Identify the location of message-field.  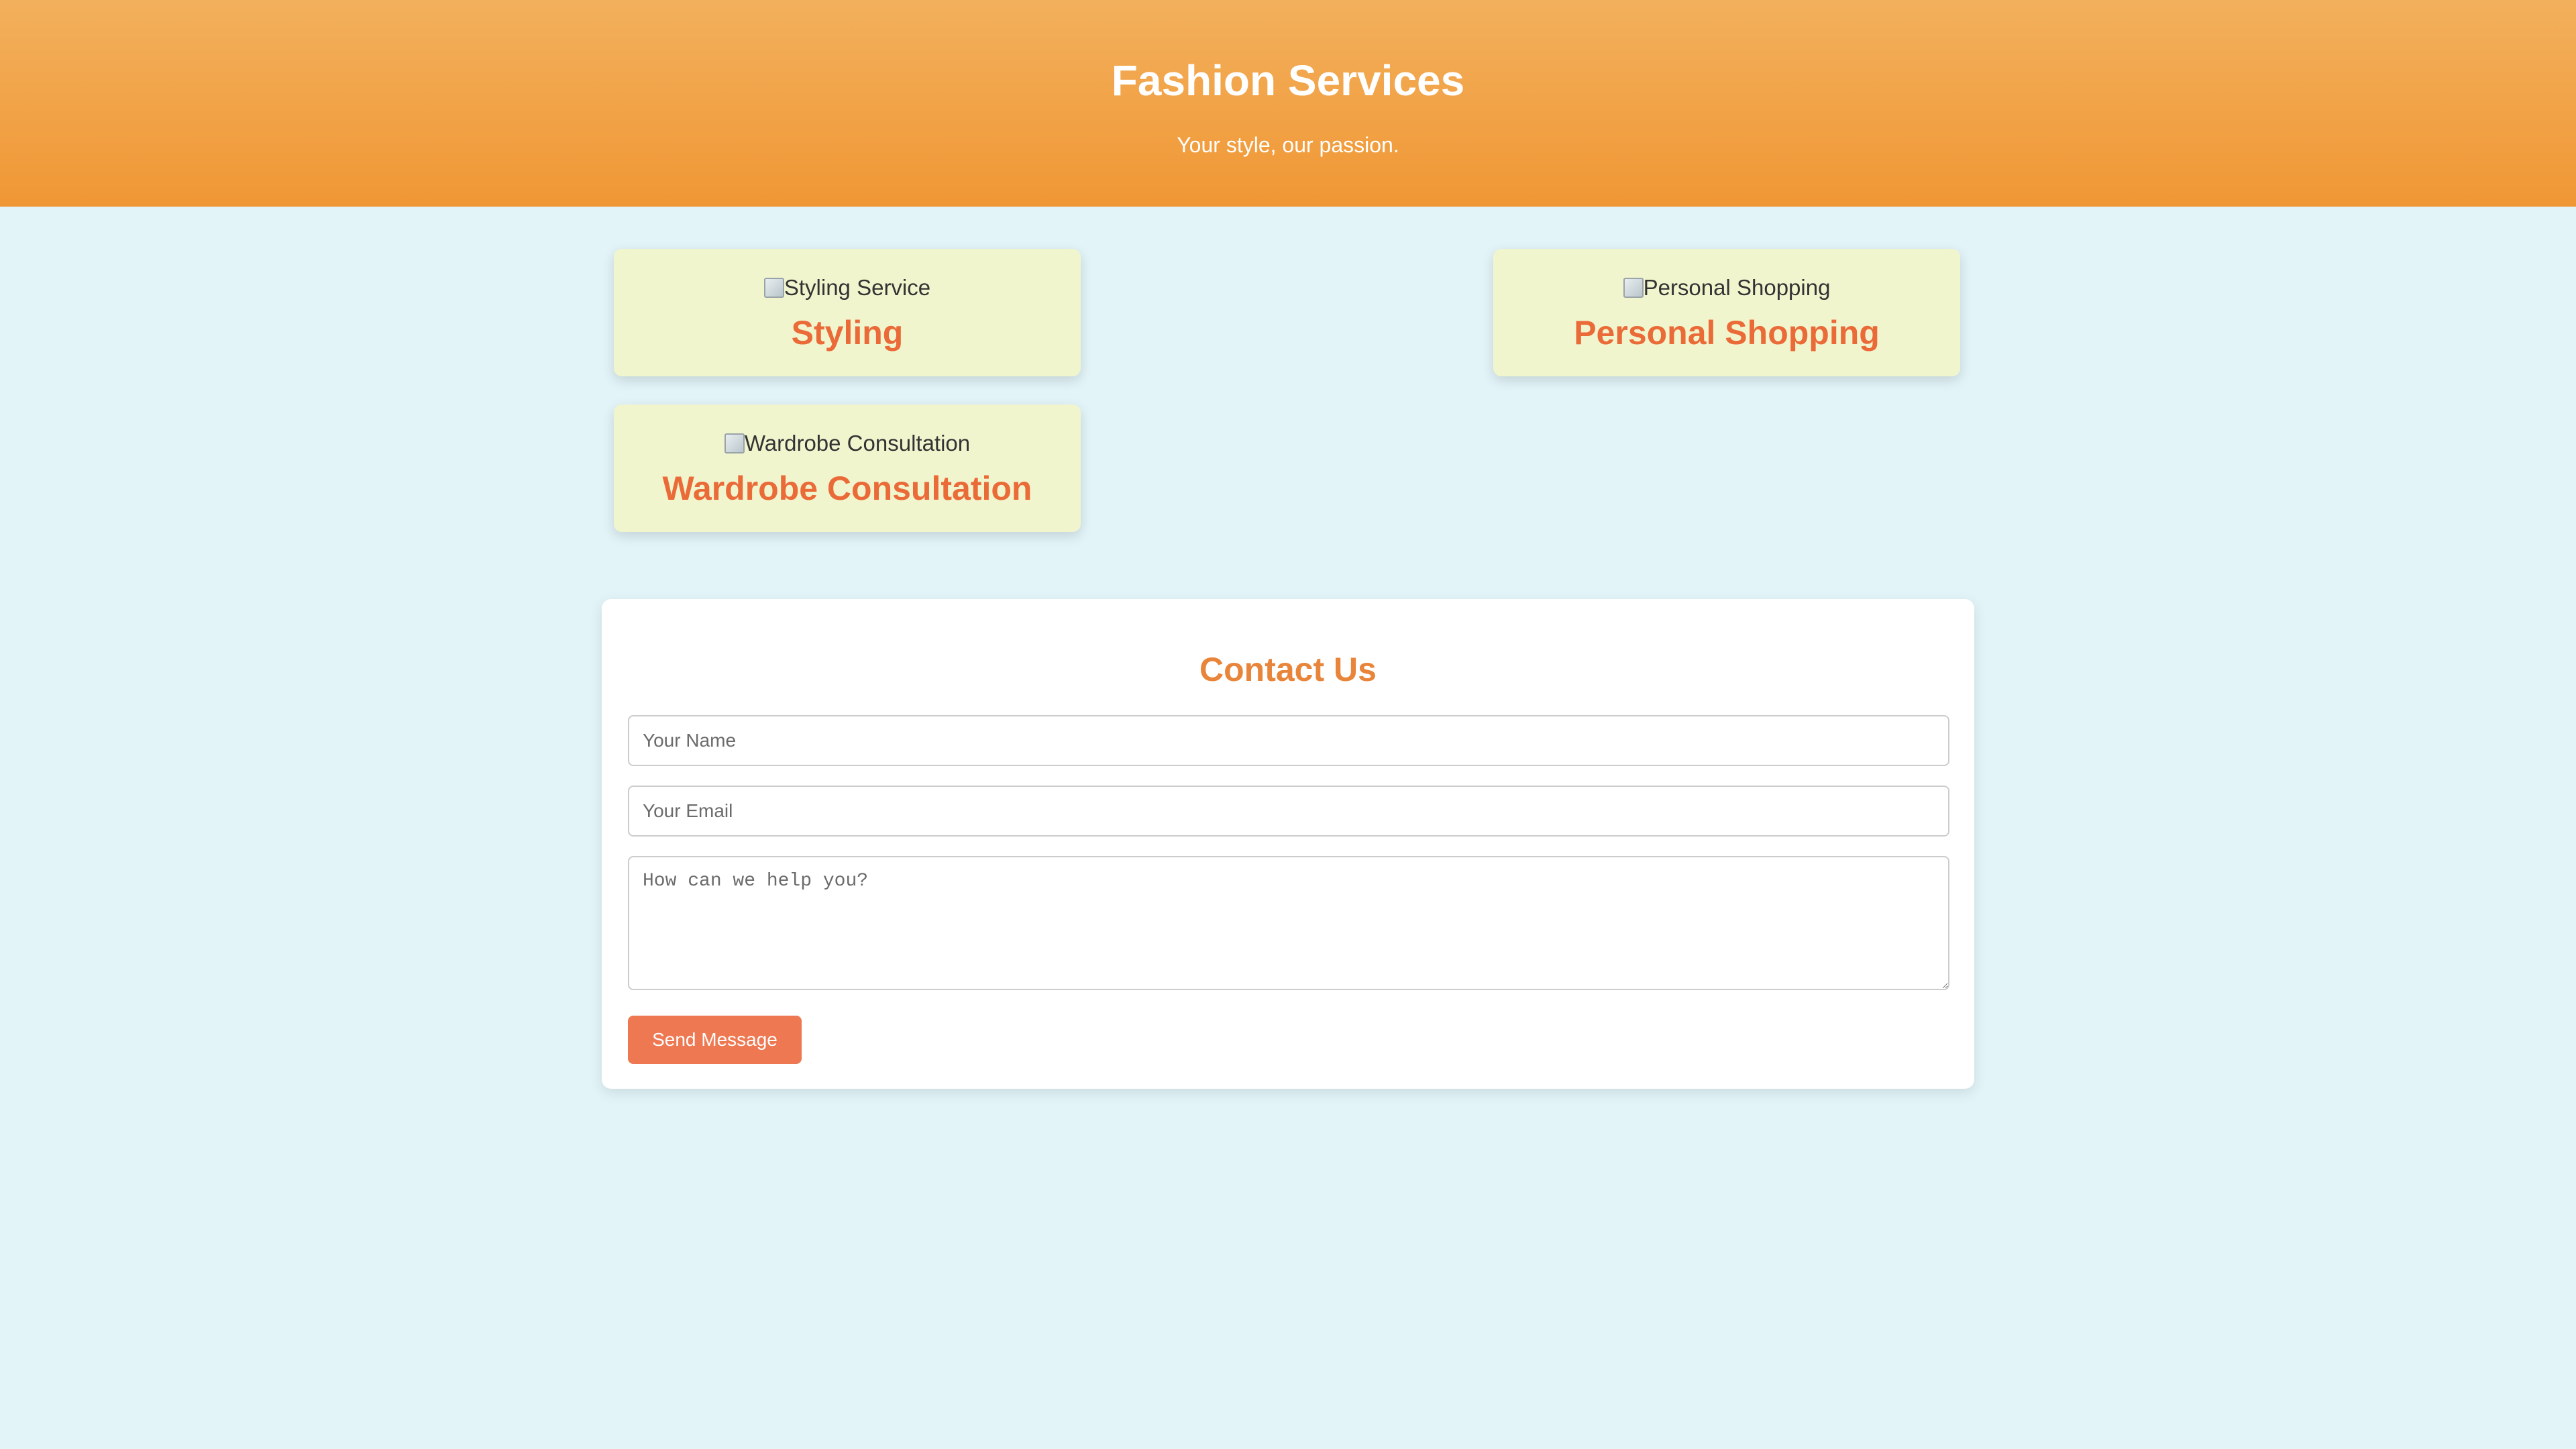
(1288, 923).